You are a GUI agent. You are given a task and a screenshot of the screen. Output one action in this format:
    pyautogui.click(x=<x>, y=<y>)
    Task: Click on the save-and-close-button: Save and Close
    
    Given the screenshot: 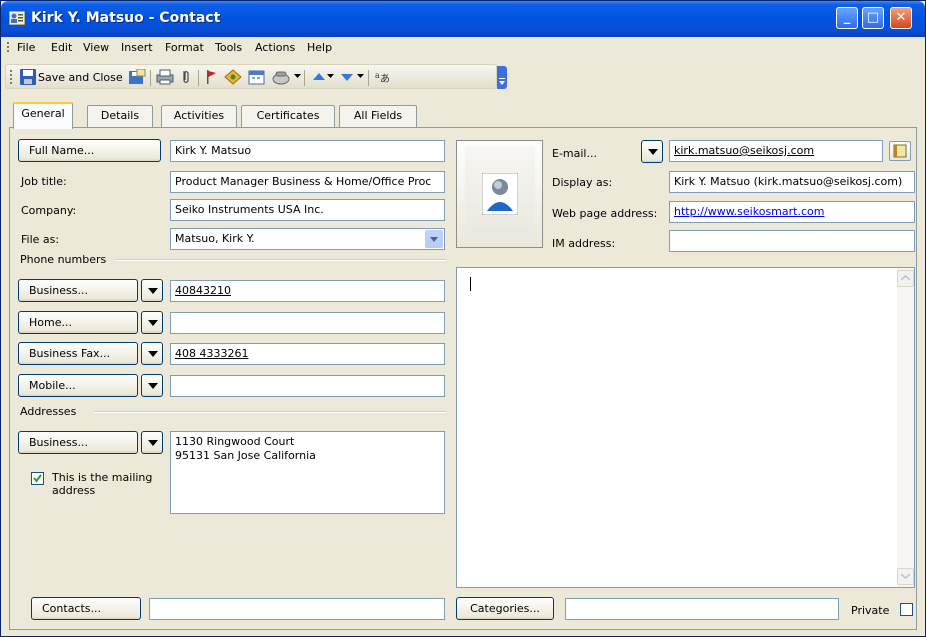 What is the action you would take?
    pyautogui.click(x=80, y=77)
    